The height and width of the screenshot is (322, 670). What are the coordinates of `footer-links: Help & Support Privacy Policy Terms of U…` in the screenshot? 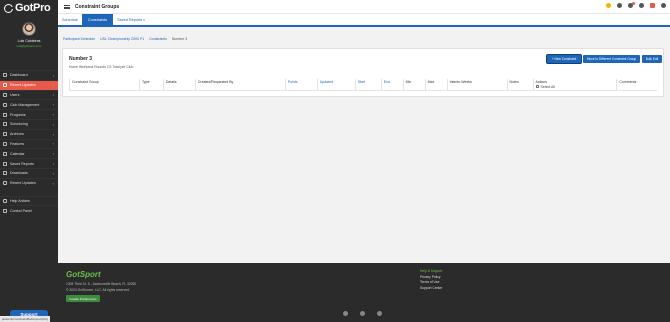 It's located at (431, 280).